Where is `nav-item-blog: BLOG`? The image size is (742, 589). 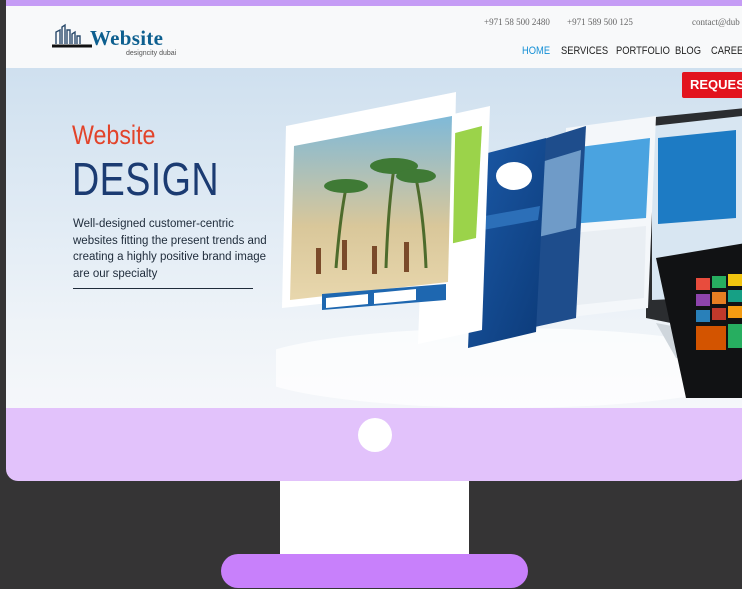 nav-item-blog: BLOG is located at coordinates (688, 51).